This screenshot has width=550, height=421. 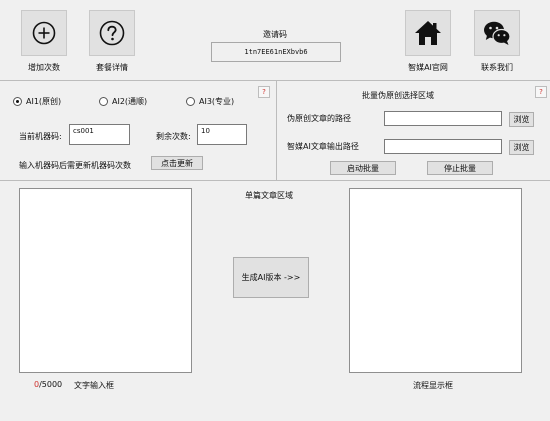 What do you see at coordinates (460, 168) in the screenshot?
I see `stop-batch-button: 停止批量` at bounding box center [460, 168].